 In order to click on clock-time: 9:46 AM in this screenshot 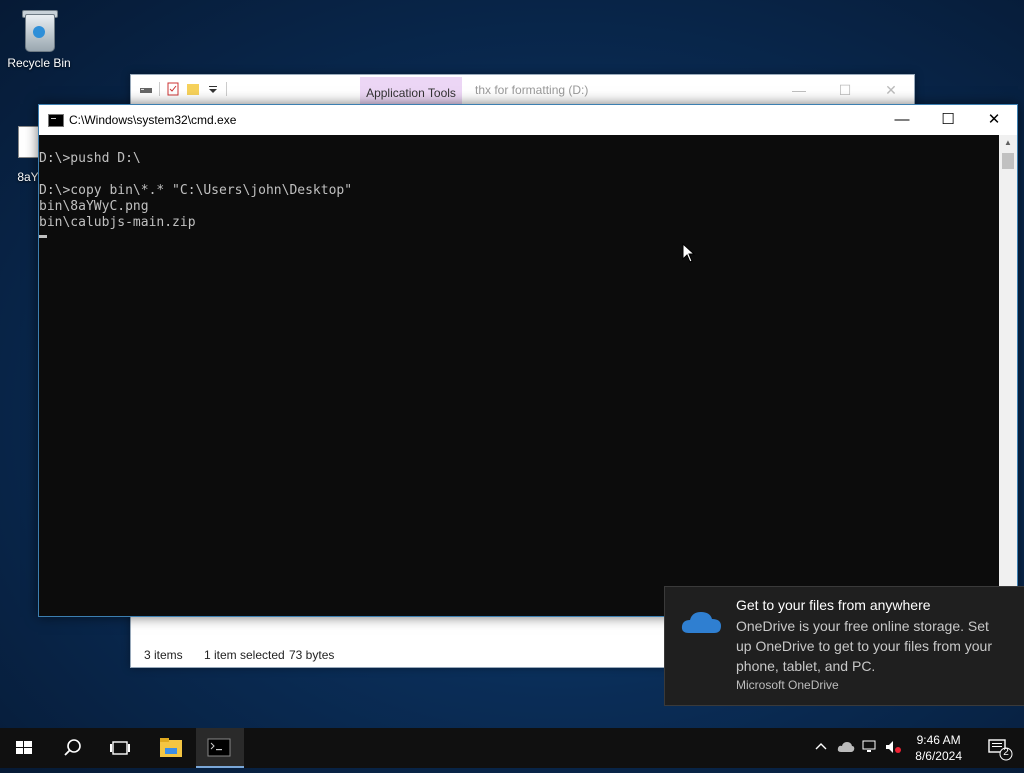, I will do `click(938, 740)`.